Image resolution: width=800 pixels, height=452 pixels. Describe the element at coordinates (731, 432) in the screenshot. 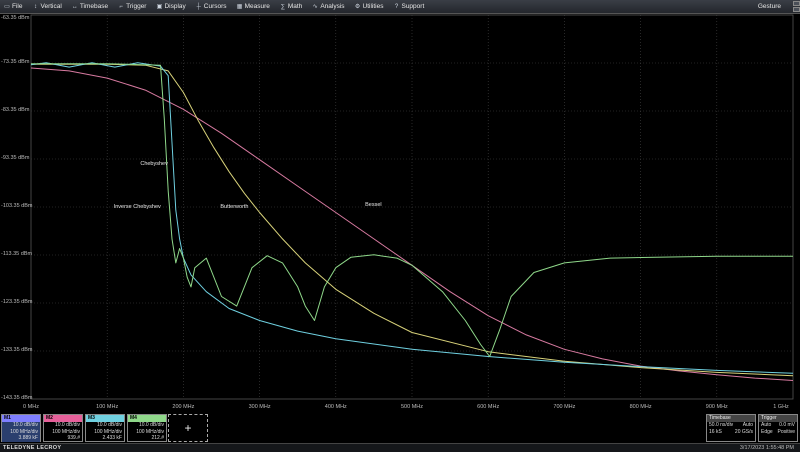

I see `timebase-row: 16 kS 20 GS/s` at that location.